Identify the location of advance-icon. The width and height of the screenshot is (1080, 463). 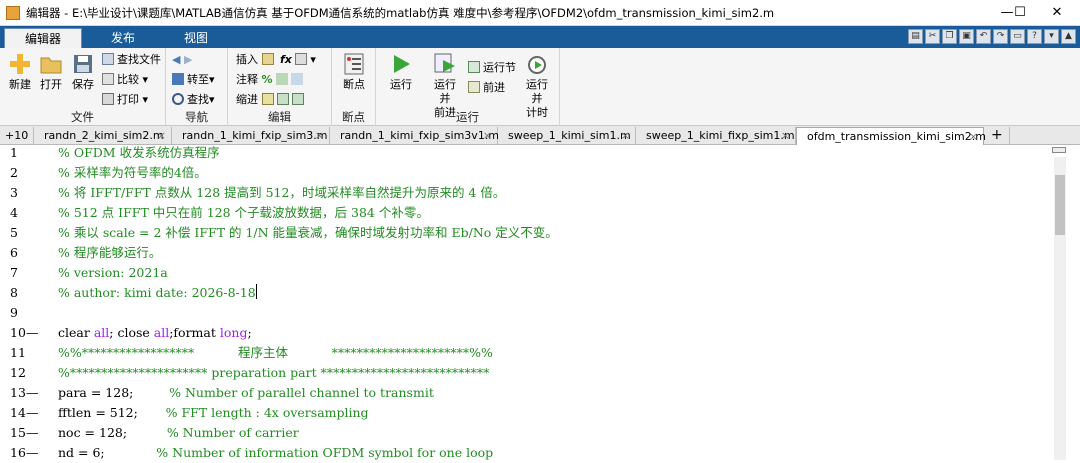
(474, 87).